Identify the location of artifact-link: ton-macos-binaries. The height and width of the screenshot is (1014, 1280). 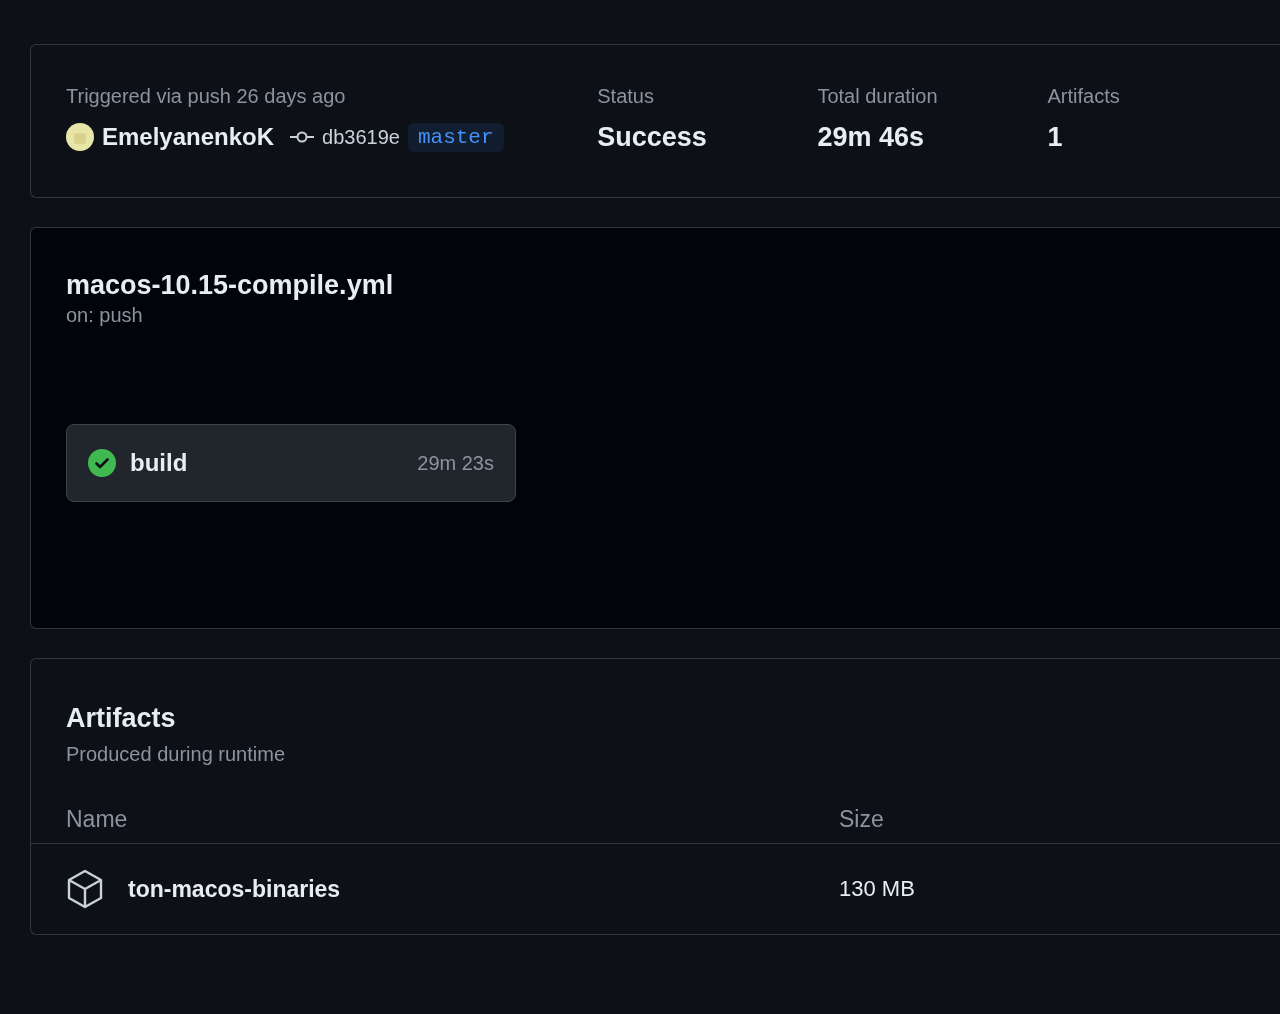
(234, 889).